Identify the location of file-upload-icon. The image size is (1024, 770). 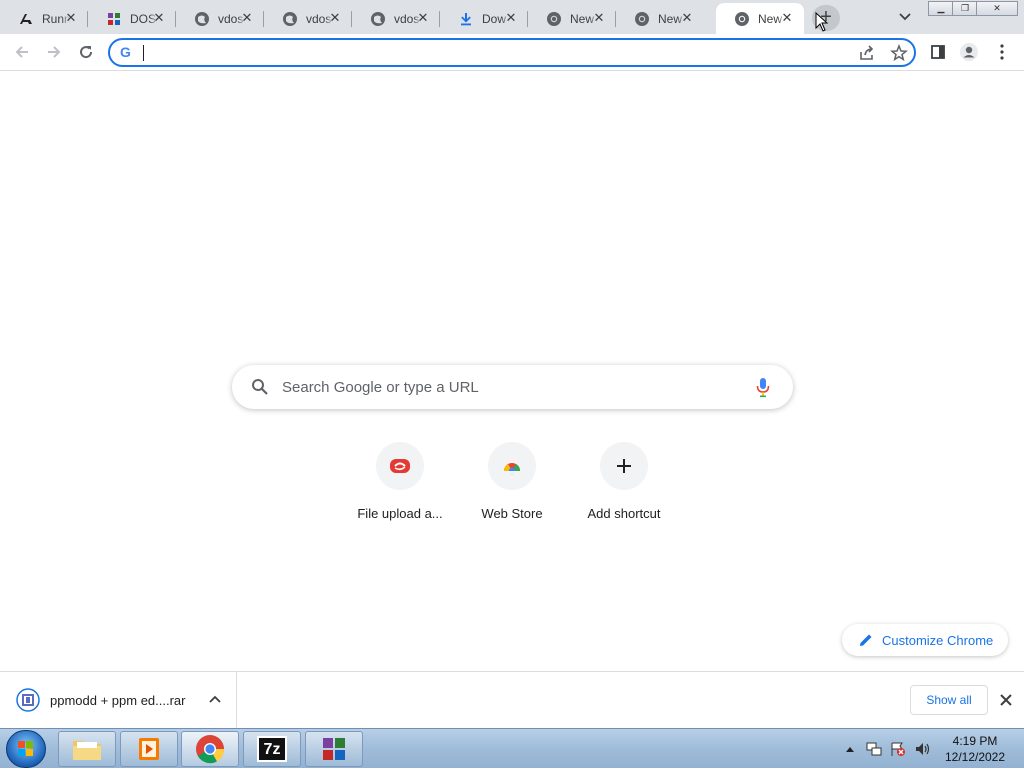
(400, 466).